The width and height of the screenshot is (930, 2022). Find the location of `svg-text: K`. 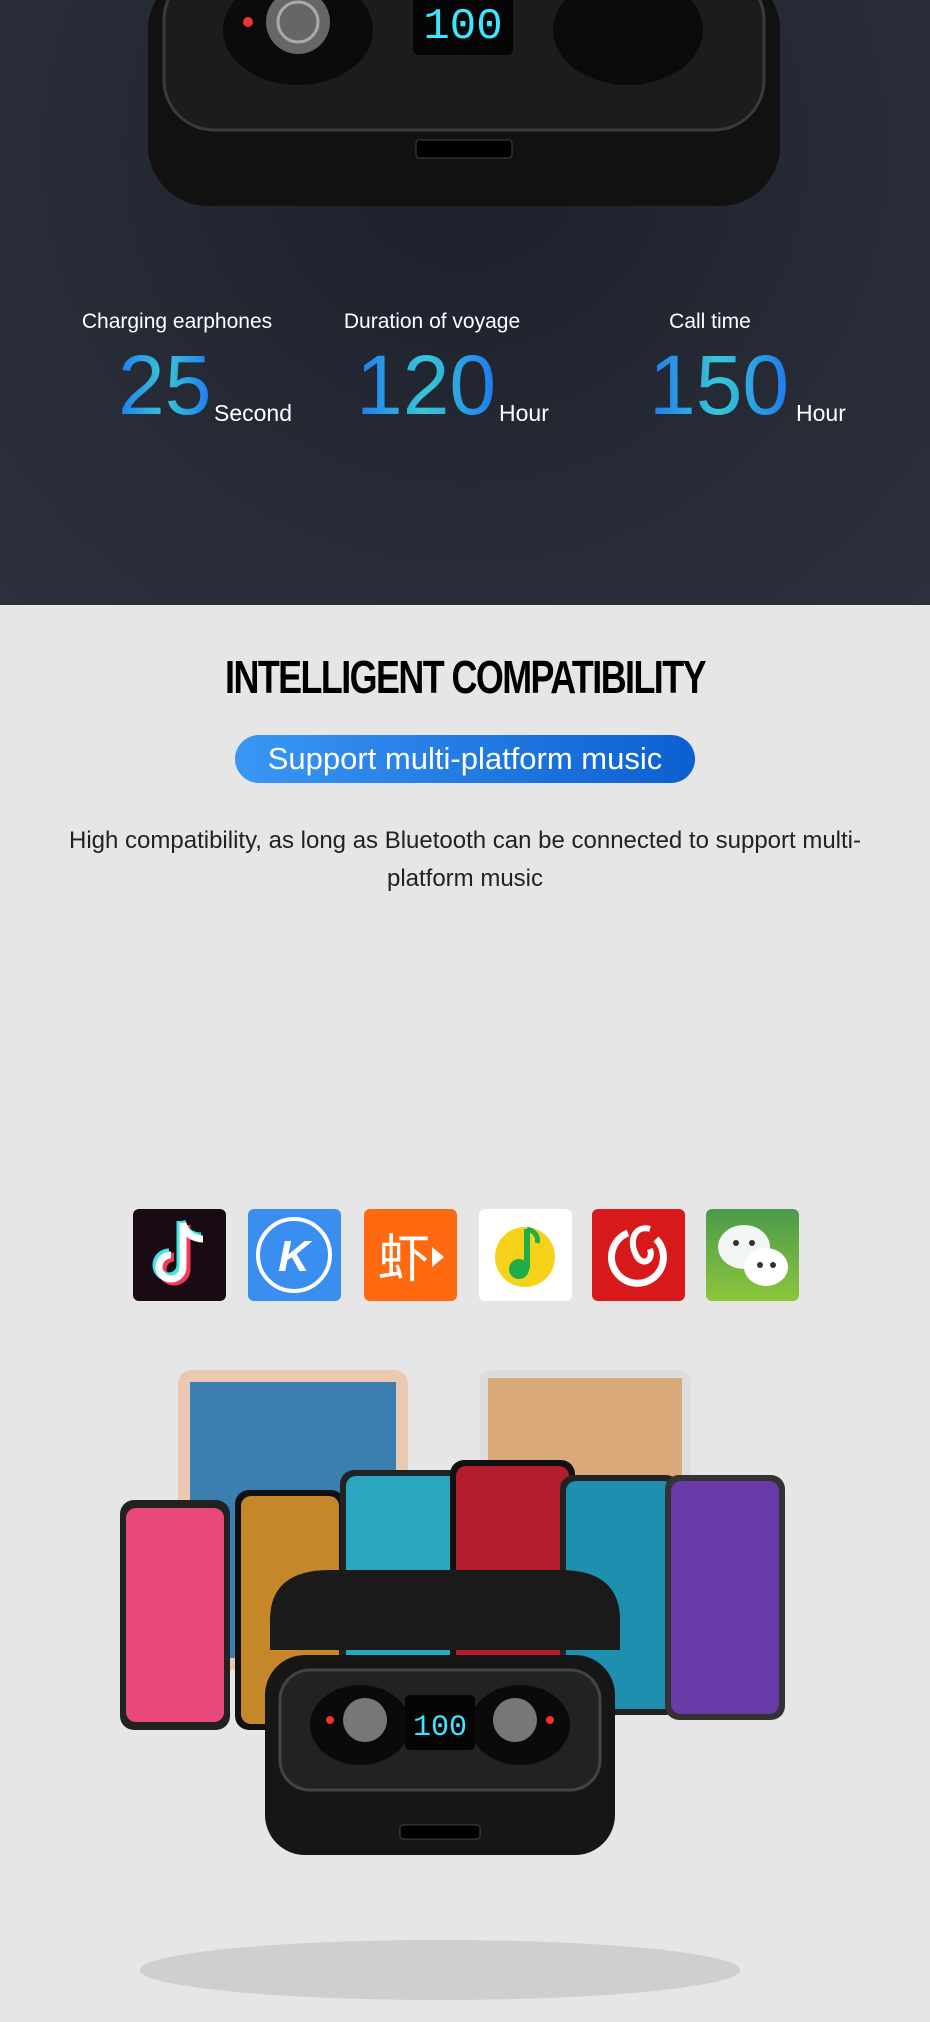

svg-text: K is located at coordinates (295, 1256).